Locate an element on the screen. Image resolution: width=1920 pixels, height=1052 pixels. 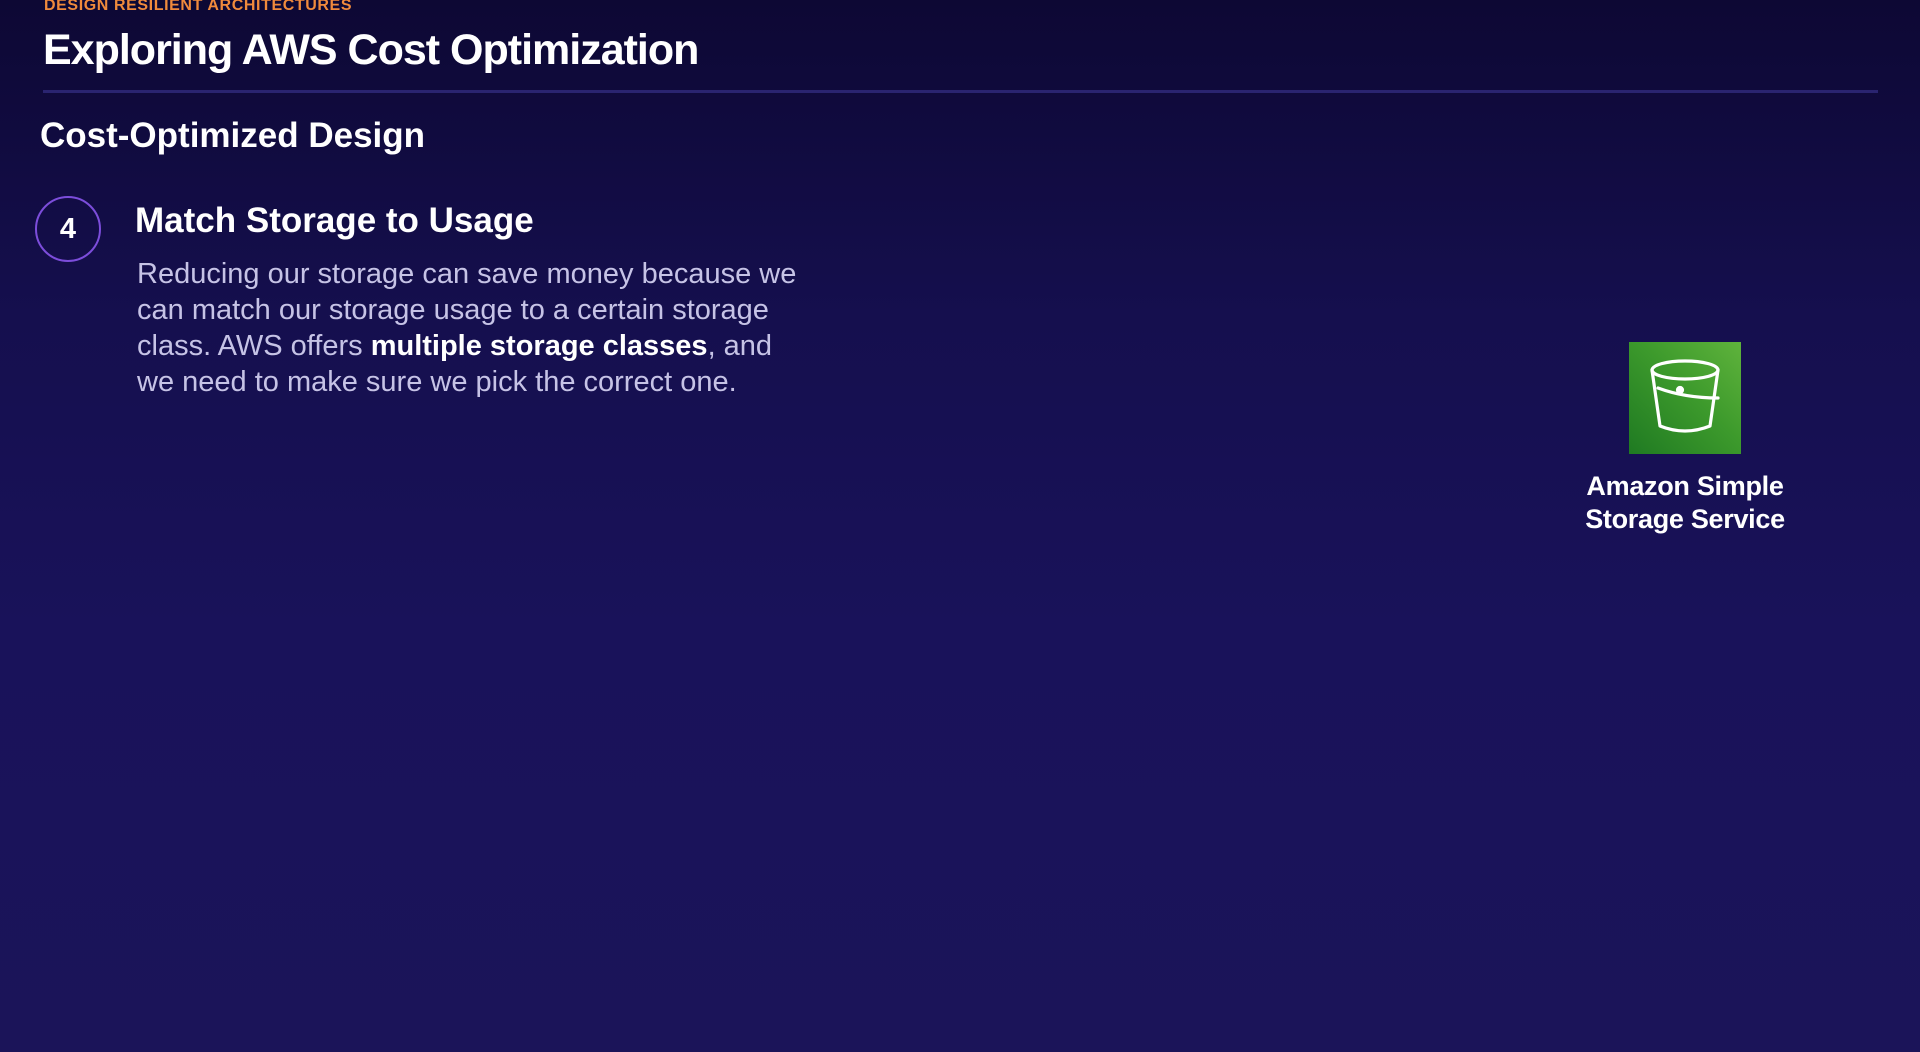
step-number: 4 is located at coordinates (68, 228).